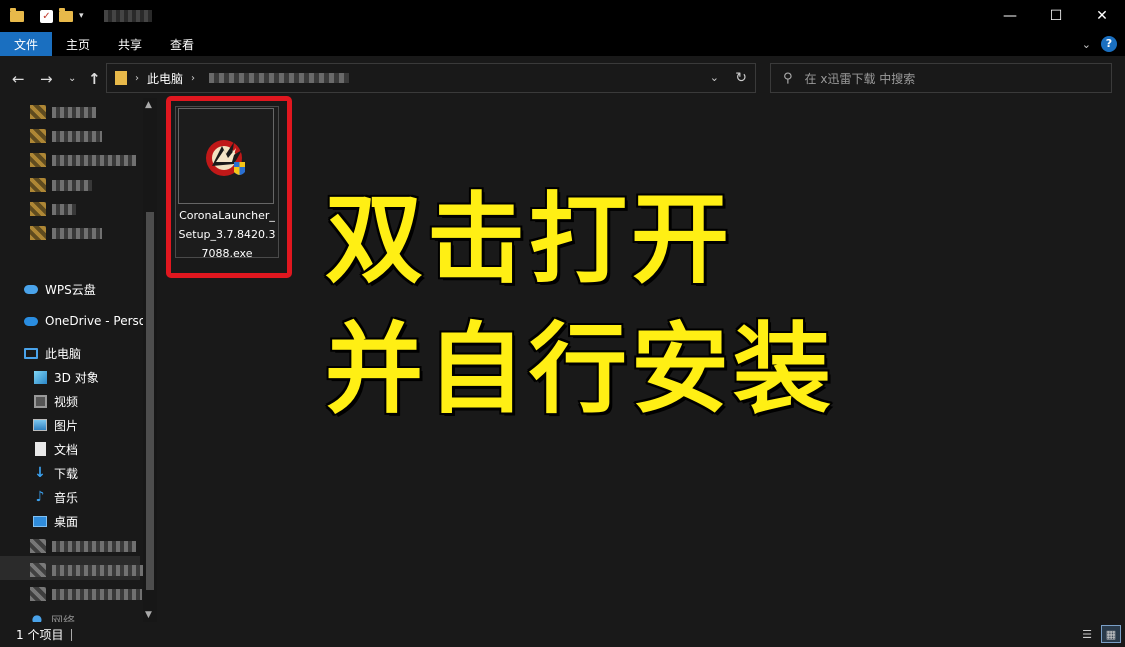 Image resolution: width=1125 pixels, height=647 pixels. What do you see at coordinates (227, 234) in the screenshot?
I see `file-name: CoronaLauncher_Setup_3.7.8420.37088.exe` at bounding box center [227, 234].